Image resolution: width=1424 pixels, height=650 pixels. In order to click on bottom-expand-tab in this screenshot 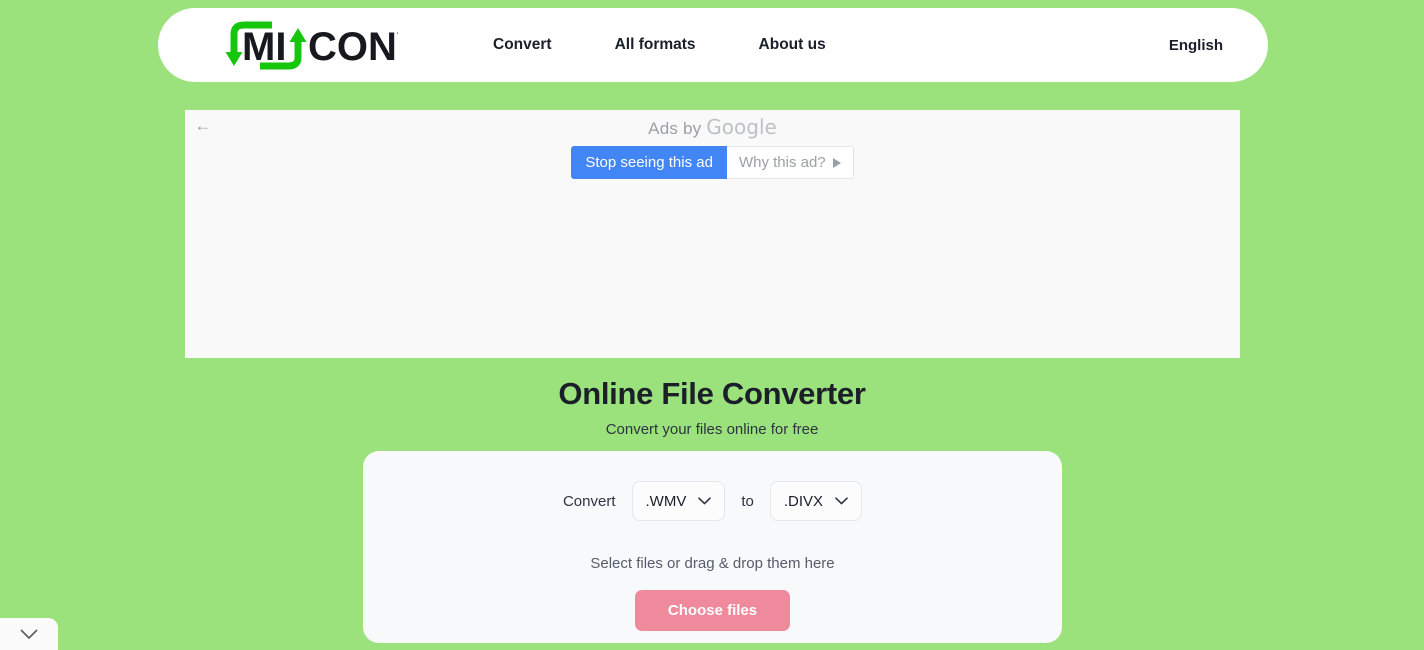, I will do `click(29, 634)`.